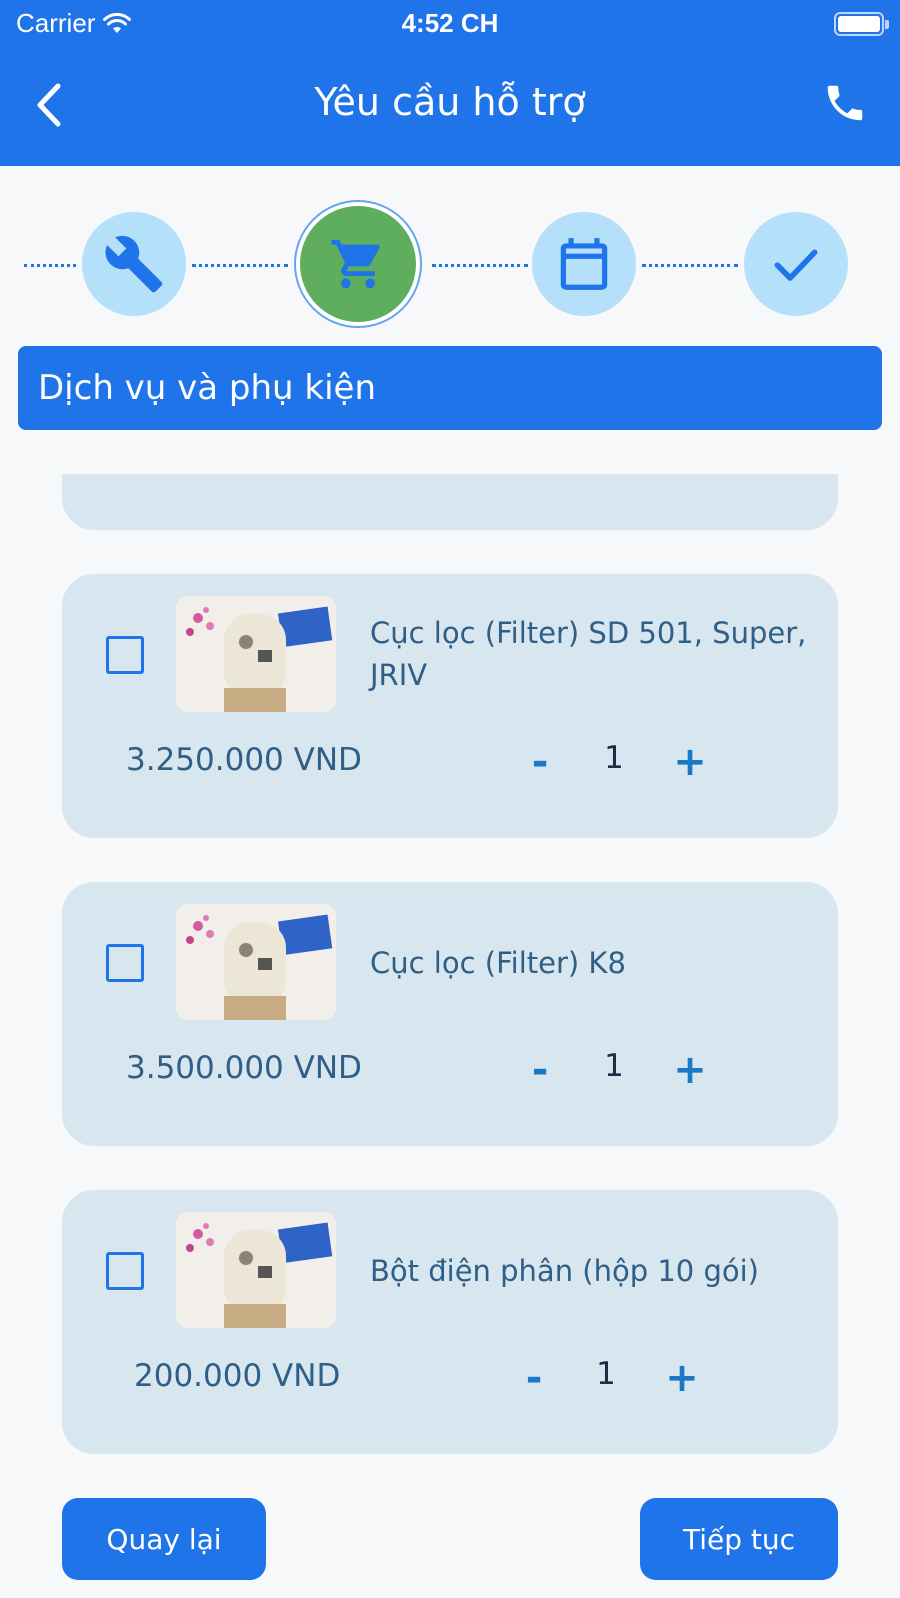 Image resolution: width=900 pixels, height=1598 pixels. Describe the element at coordinates (237, 1376) in the screenshot. I see `product-price: 200.000 VND` at that location.